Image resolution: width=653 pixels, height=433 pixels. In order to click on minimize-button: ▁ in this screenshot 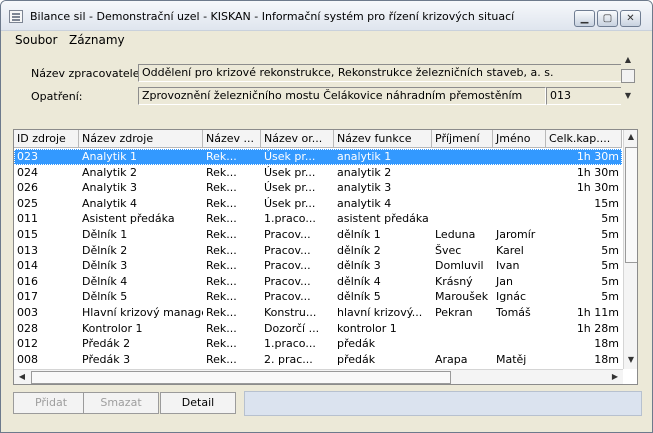, I will do `click(584, 18)`.